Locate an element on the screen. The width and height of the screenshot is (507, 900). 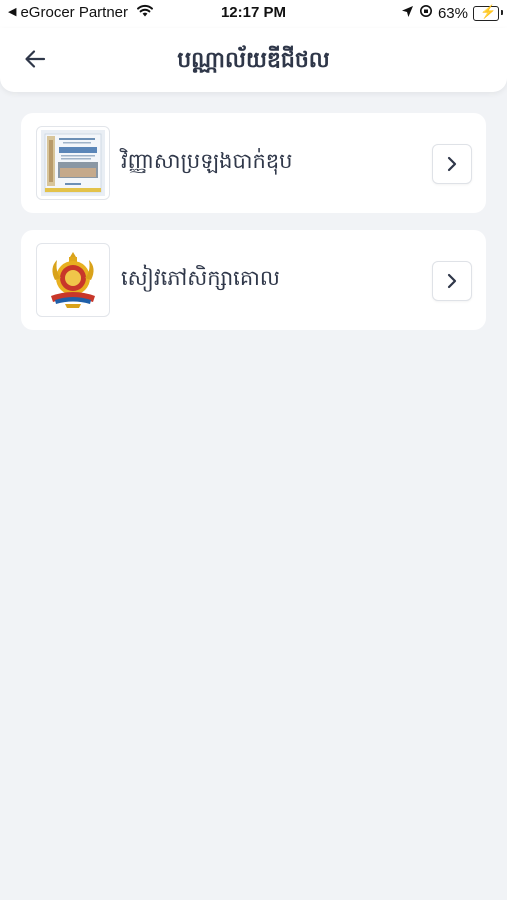
app-header: បណ្ណាល័យឌីជីថល is located at coordinates (253, 60).